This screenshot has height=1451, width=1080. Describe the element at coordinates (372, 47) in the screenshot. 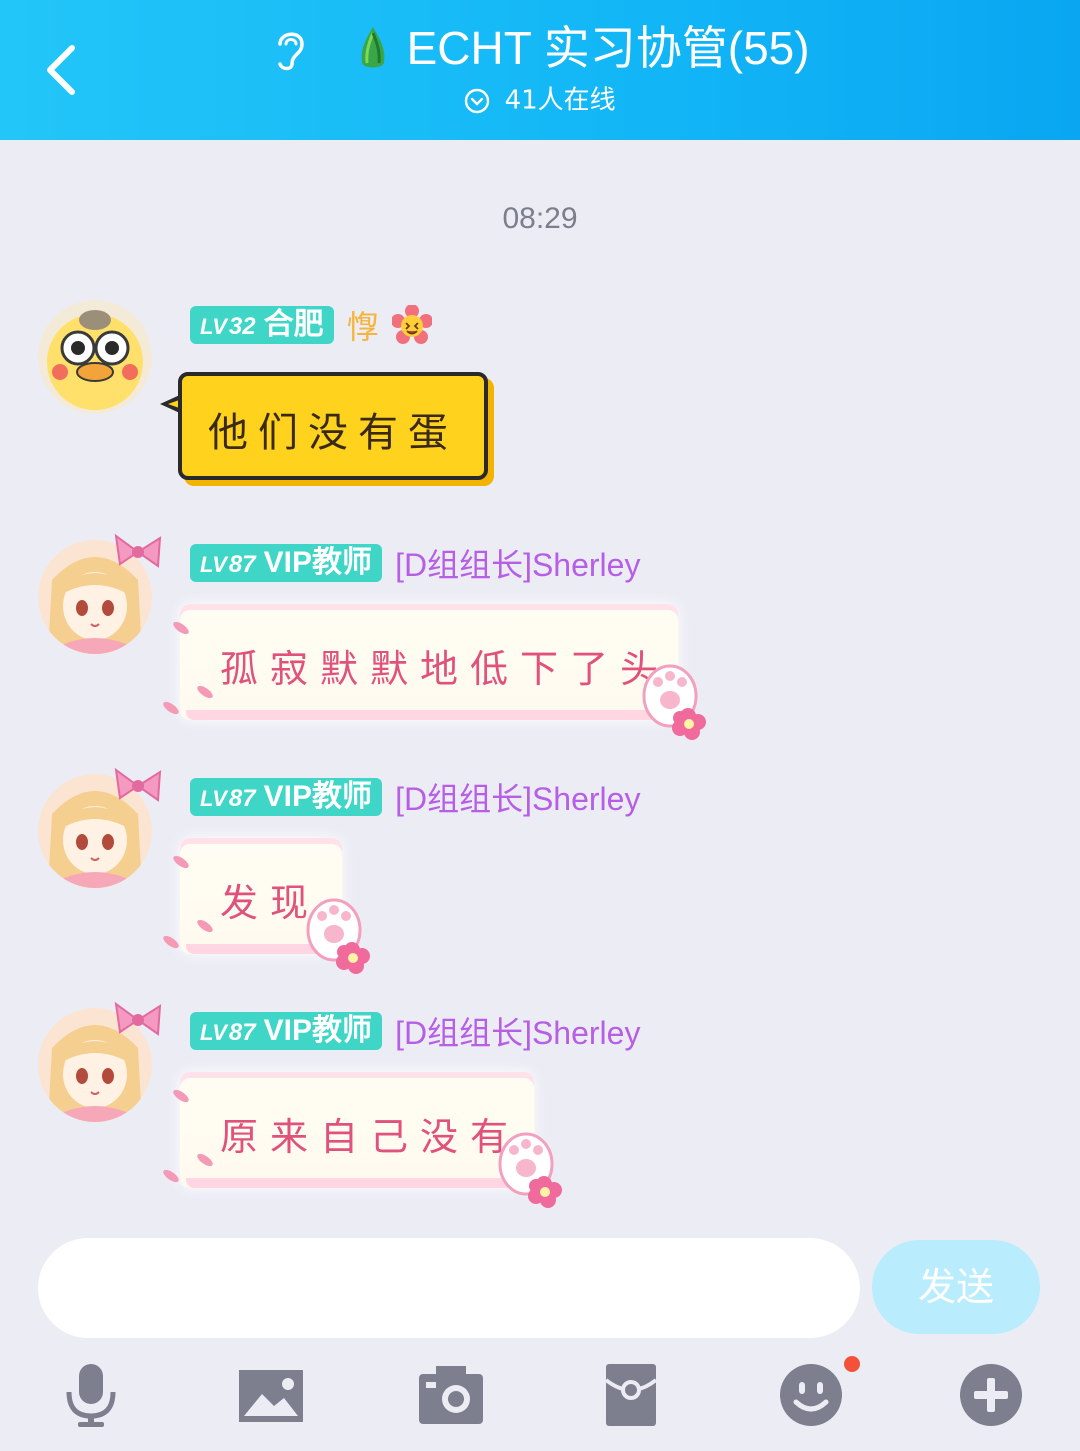

I see `bamboo-shoot-icon` at that location.